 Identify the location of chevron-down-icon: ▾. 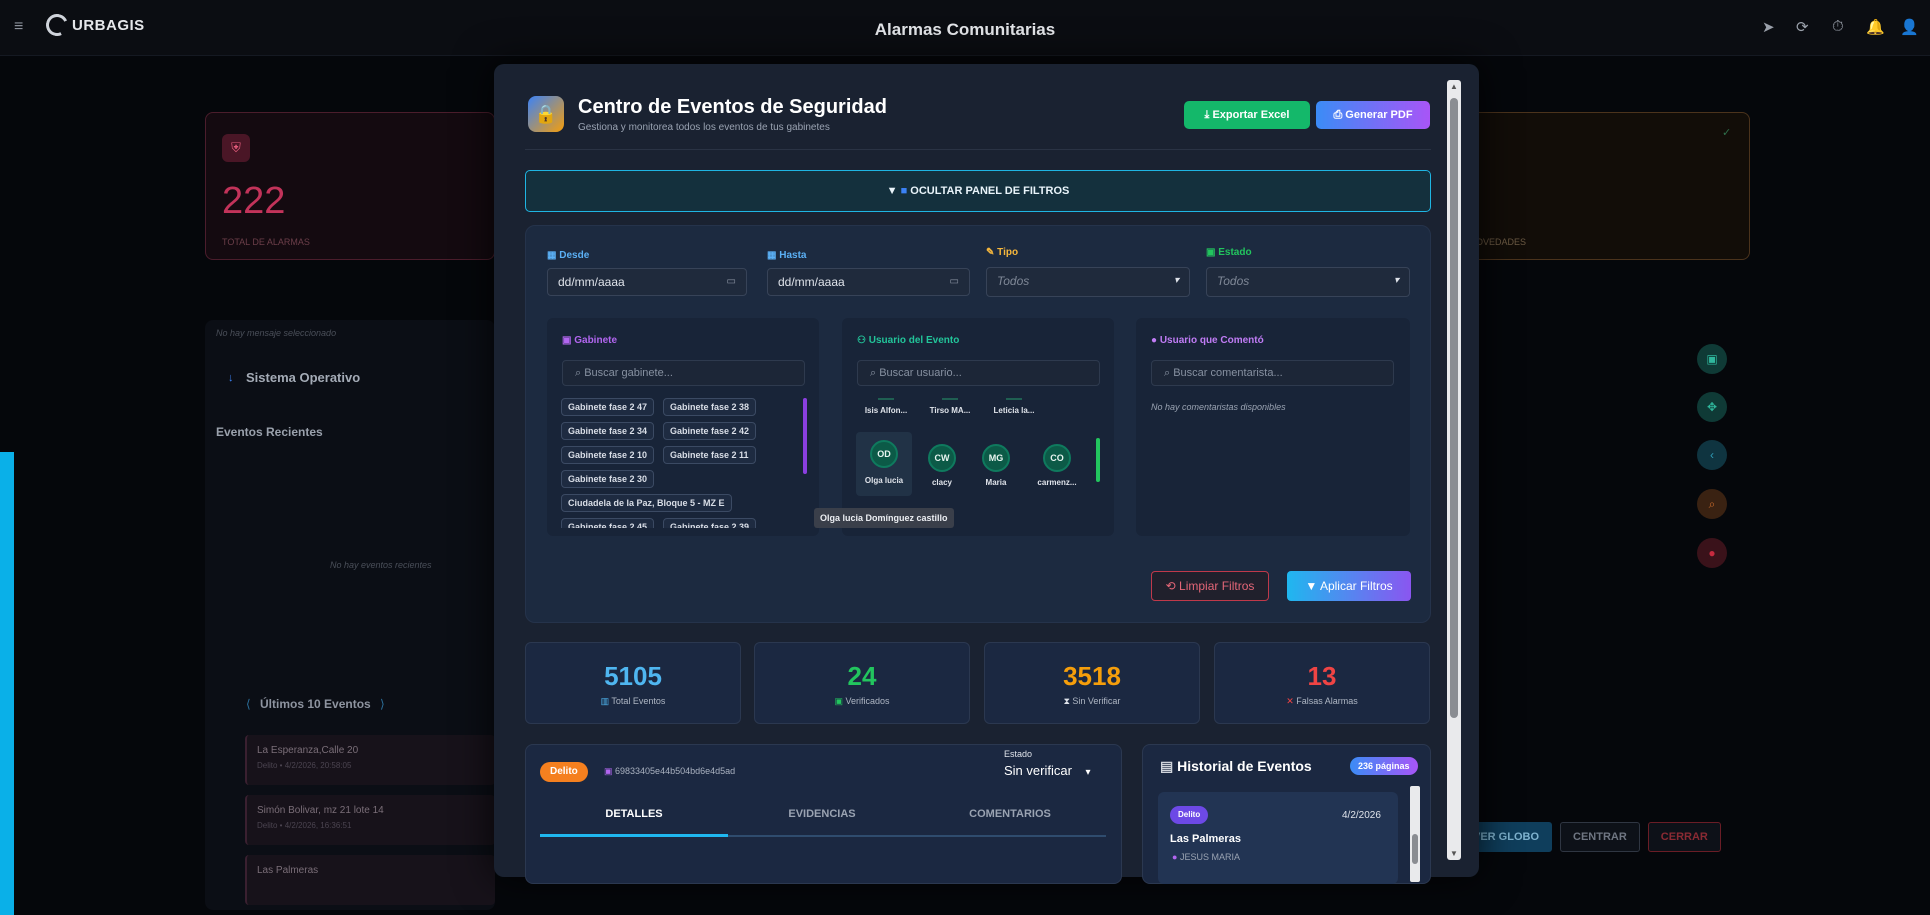
(1396, 280).